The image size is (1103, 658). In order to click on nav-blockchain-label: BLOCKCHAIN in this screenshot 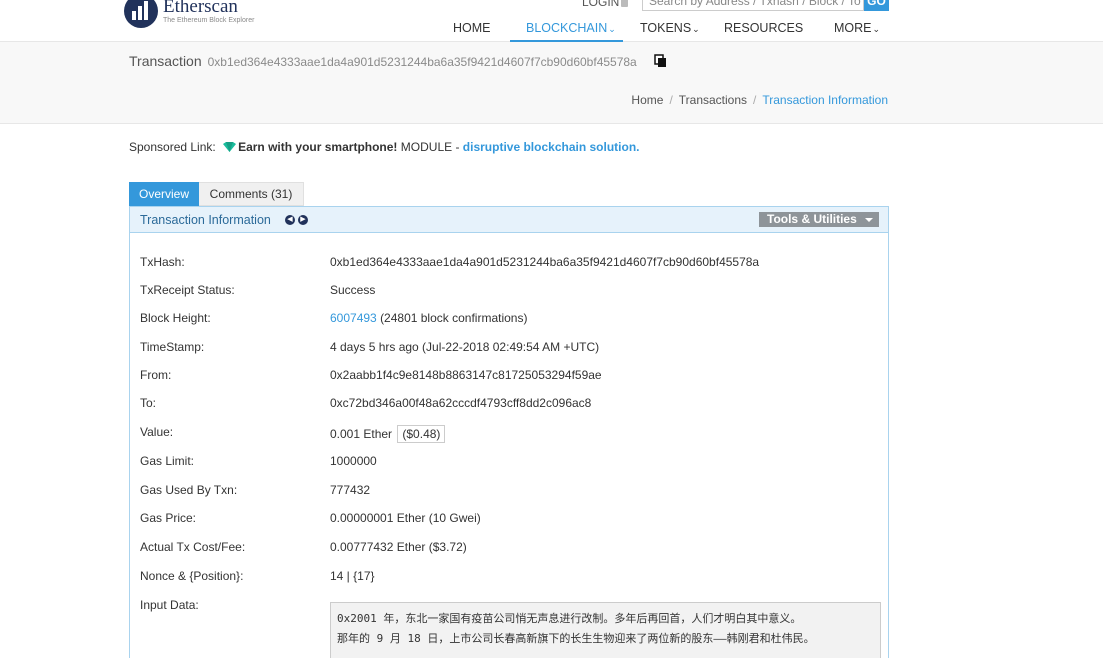, I will do `click(567, 28)`.